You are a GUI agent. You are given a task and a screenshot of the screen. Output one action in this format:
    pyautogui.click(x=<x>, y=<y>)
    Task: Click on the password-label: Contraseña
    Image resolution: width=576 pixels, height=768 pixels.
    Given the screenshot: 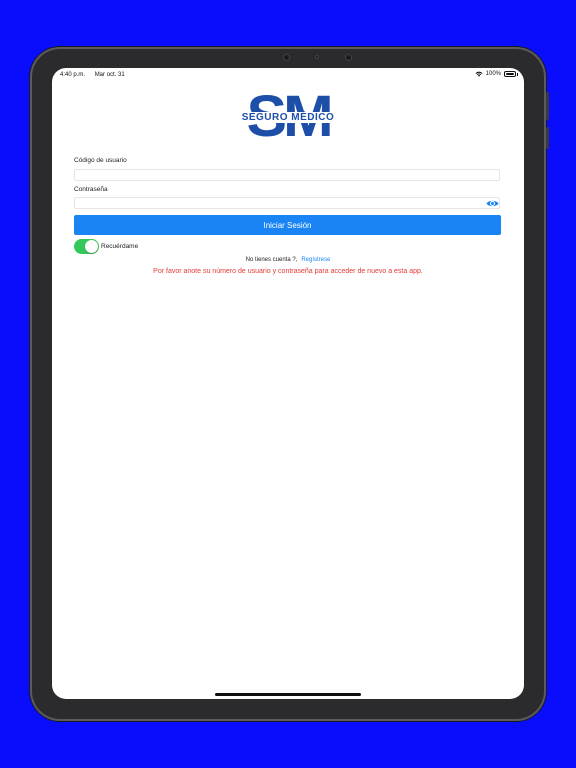 What is the action you would take?
    pyautogui.click(x=91, y=189)
    